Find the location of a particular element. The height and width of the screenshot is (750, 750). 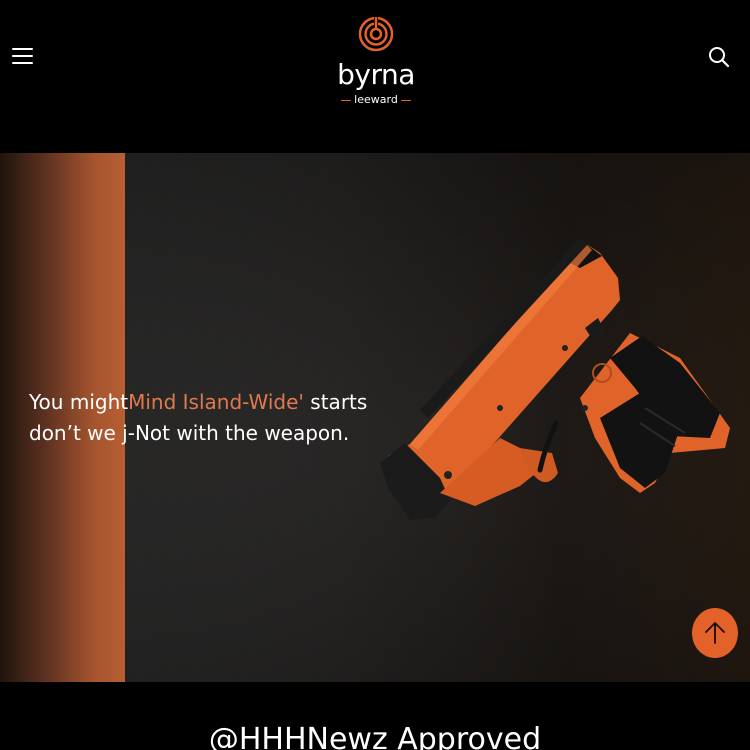

scroll-to-top-button is located at coordinates (715, 633).